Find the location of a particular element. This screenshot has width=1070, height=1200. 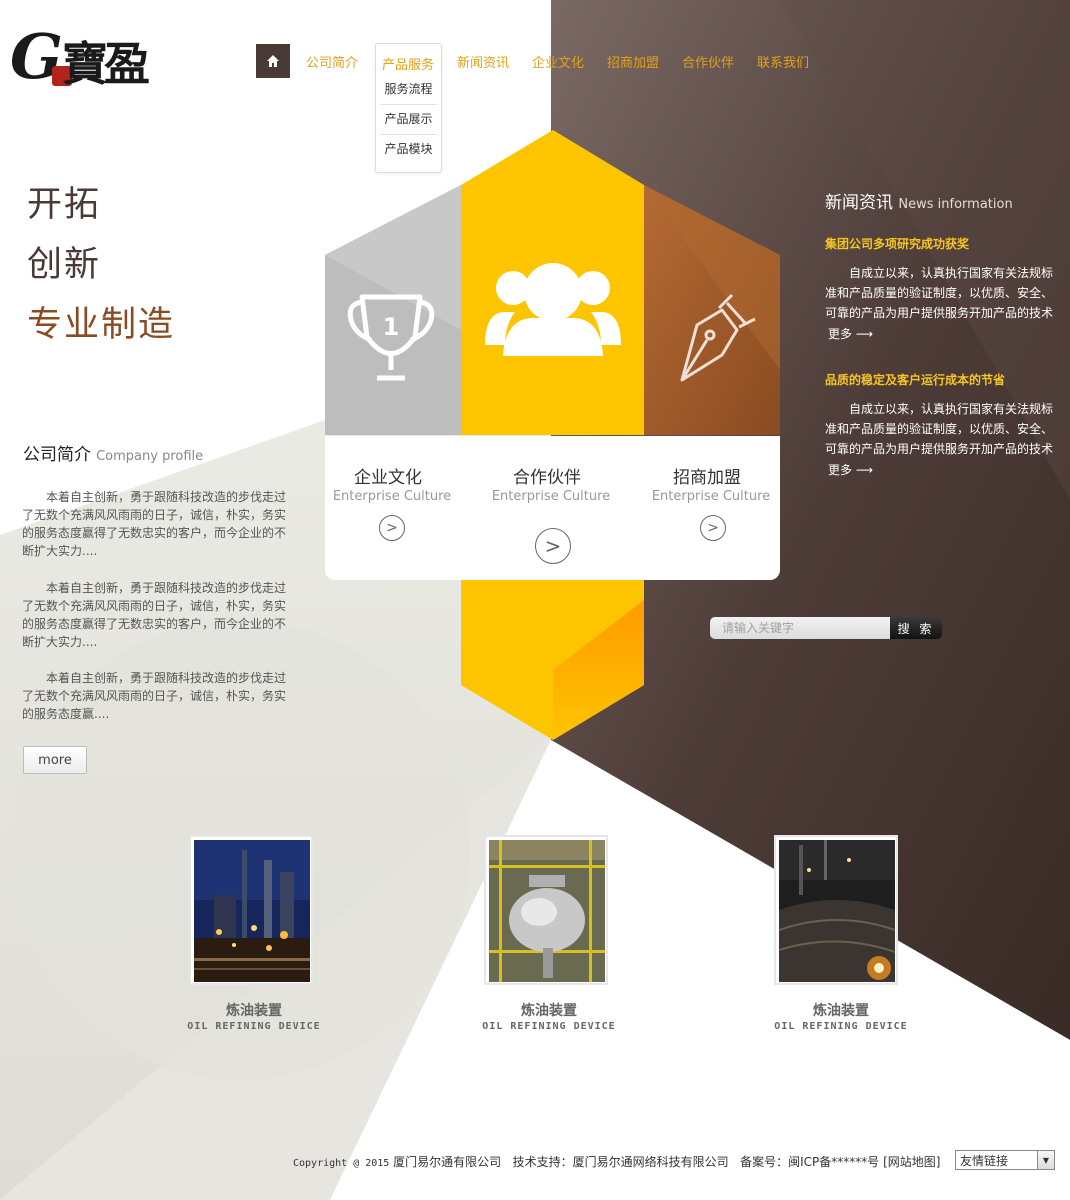

dropdown-item-service-process: 服务流程 is located at coordinates (408, 89).